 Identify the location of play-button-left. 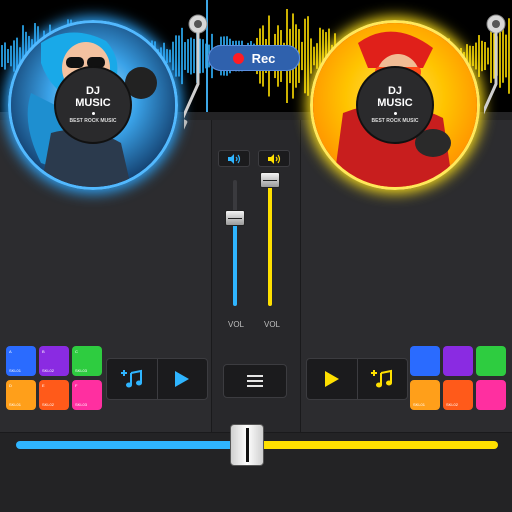
(182, 379).